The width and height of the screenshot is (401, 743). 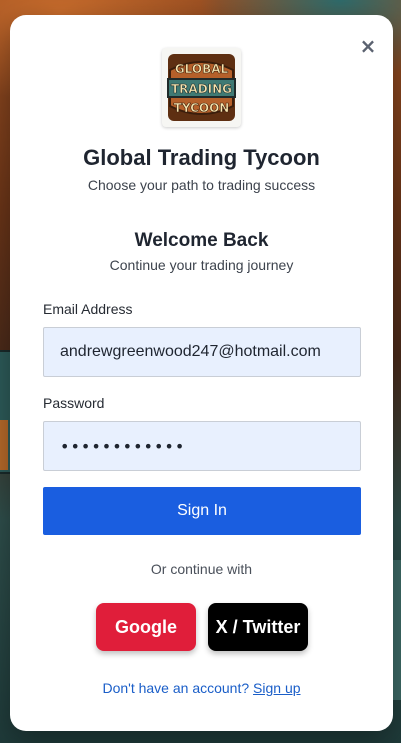 I want to click on password-field, so click(x=202, y=446).